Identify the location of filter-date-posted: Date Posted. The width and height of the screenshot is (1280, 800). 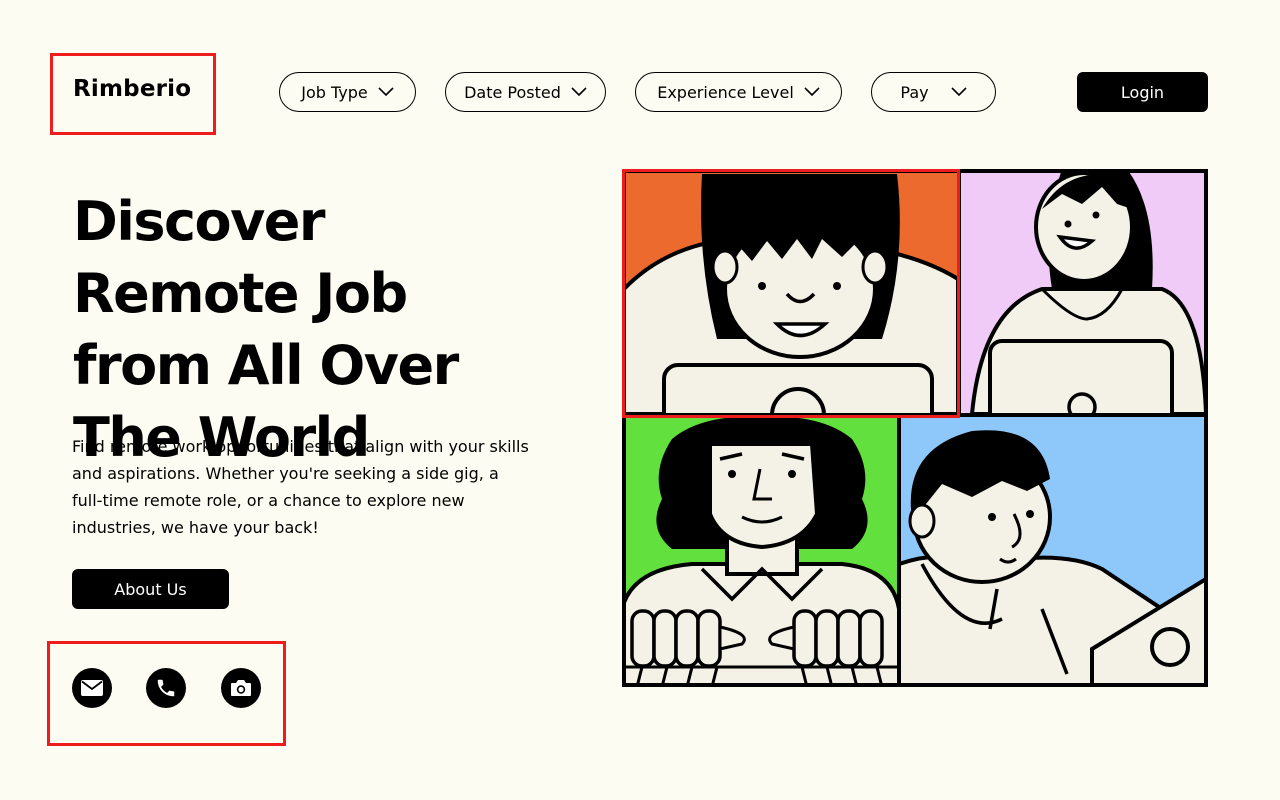
(525, 92).